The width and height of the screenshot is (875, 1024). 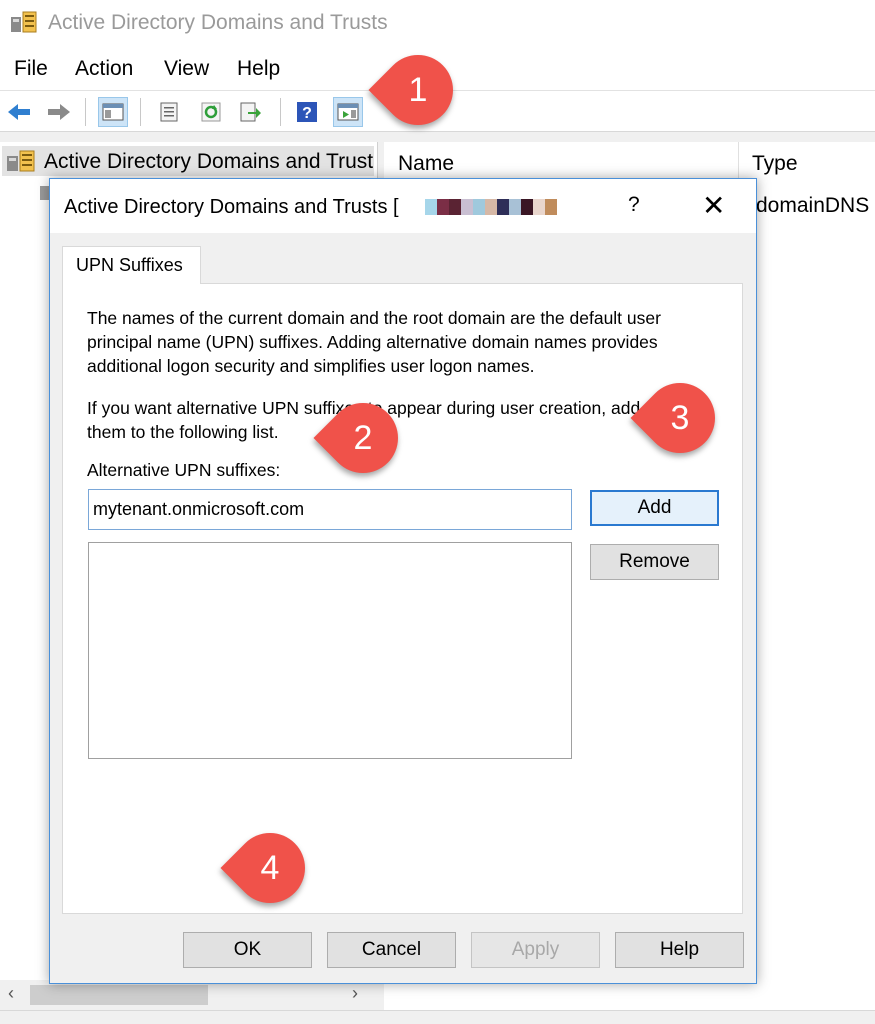 I want to click on upn-suffixes-list, so click(x=330, y=650).